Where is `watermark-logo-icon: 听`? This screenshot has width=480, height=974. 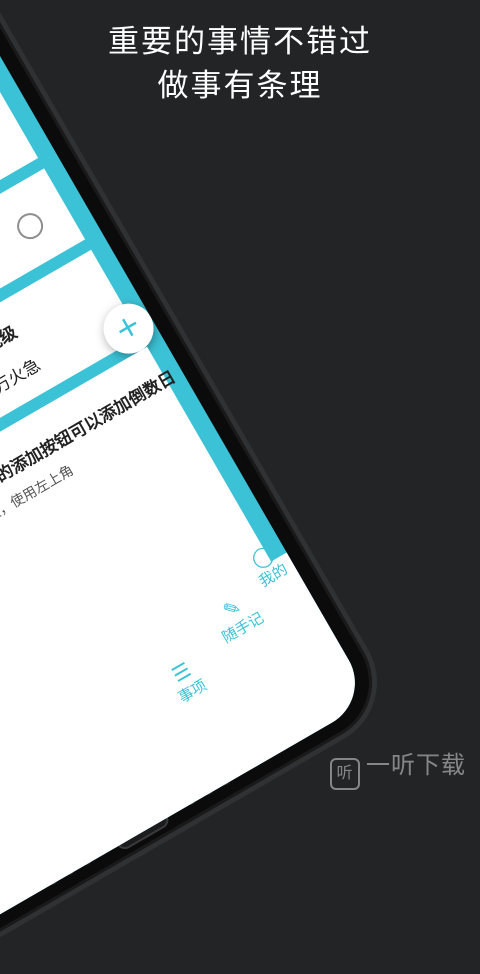
watermark-logo-icon: 听 is located at coordinates (345, 774).